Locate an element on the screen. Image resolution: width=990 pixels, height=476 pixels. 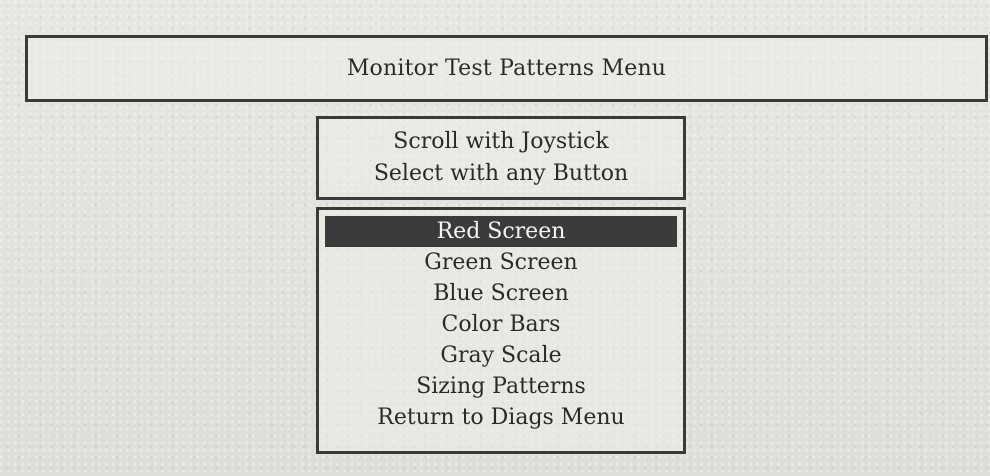
instruction-select-text: Select with any Button is located at coordinates (501, 173).